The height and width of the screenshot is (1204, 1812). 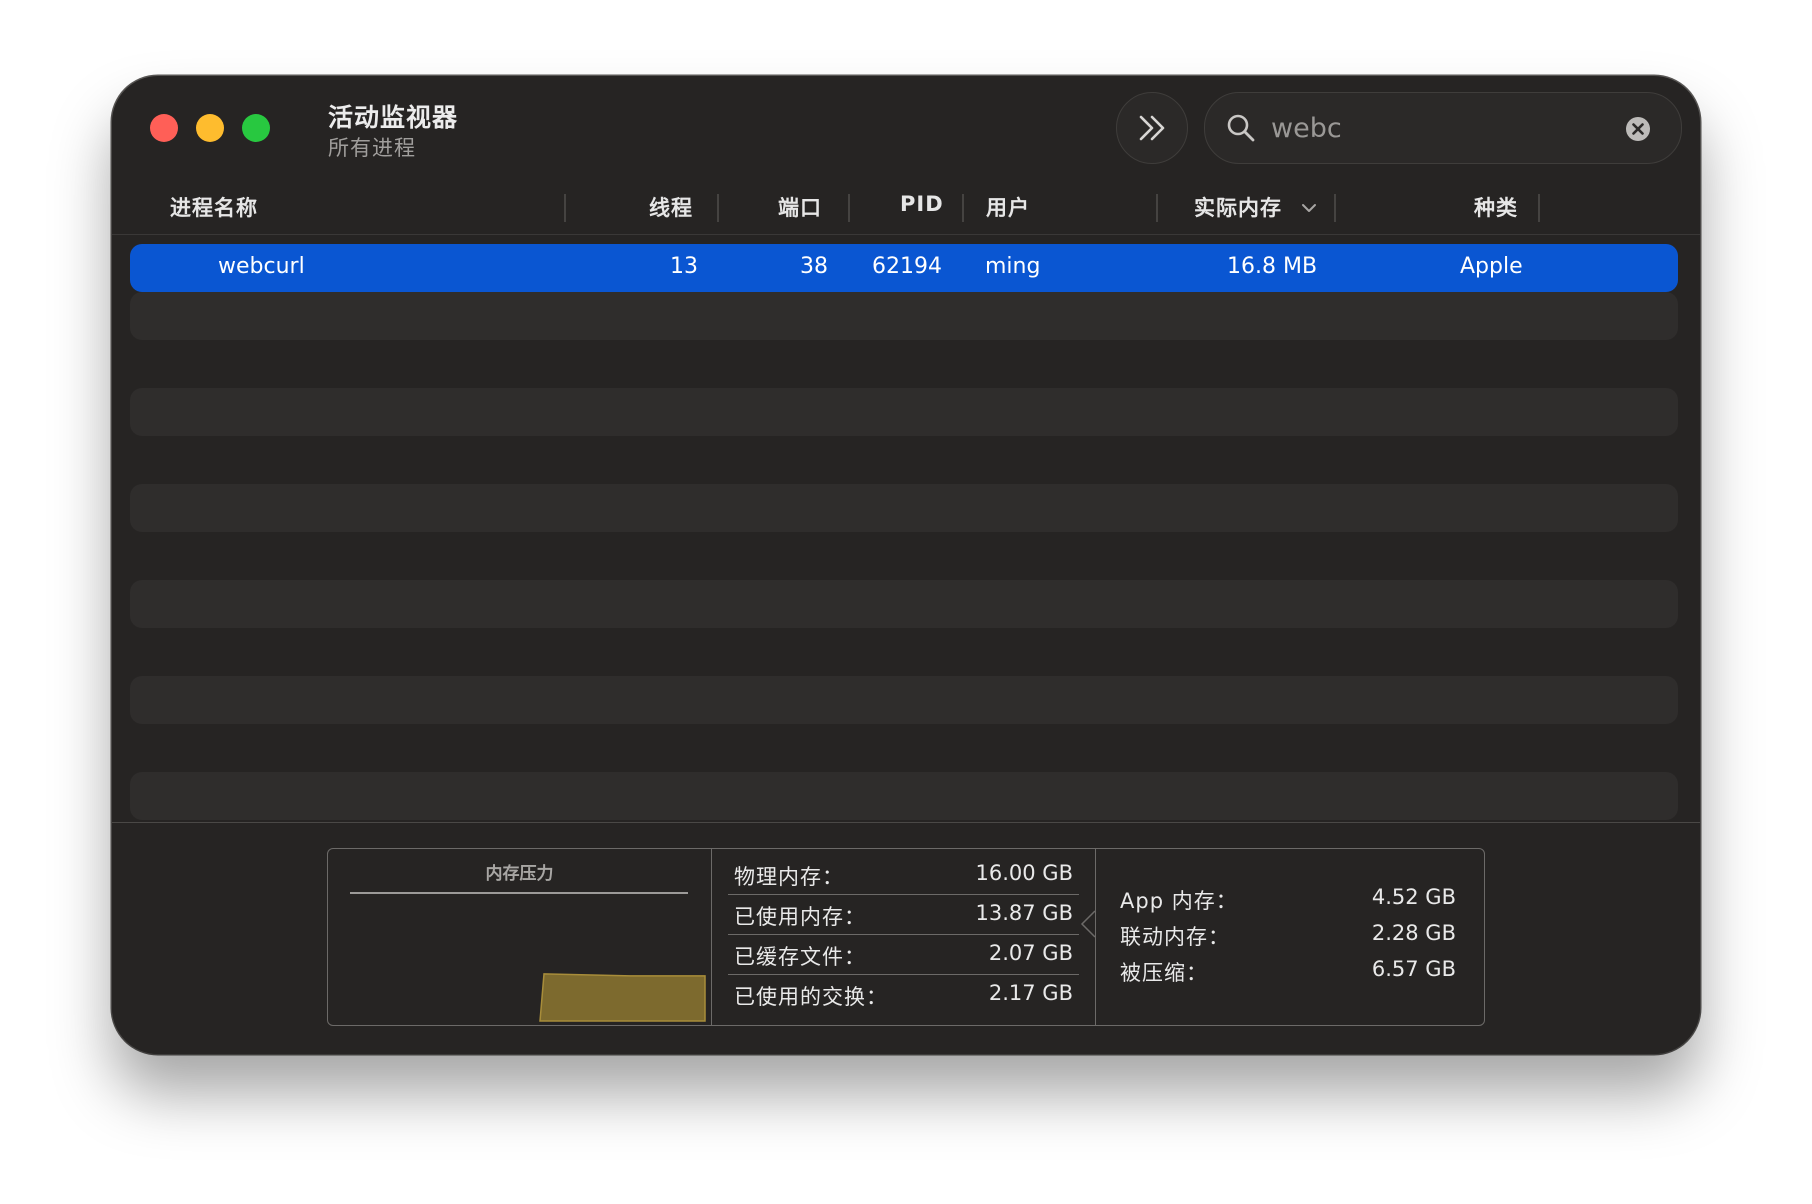 I want to click on stat-row-swap-used: 已使用的交换： 2.17 GB, so click(x=903, y=994).